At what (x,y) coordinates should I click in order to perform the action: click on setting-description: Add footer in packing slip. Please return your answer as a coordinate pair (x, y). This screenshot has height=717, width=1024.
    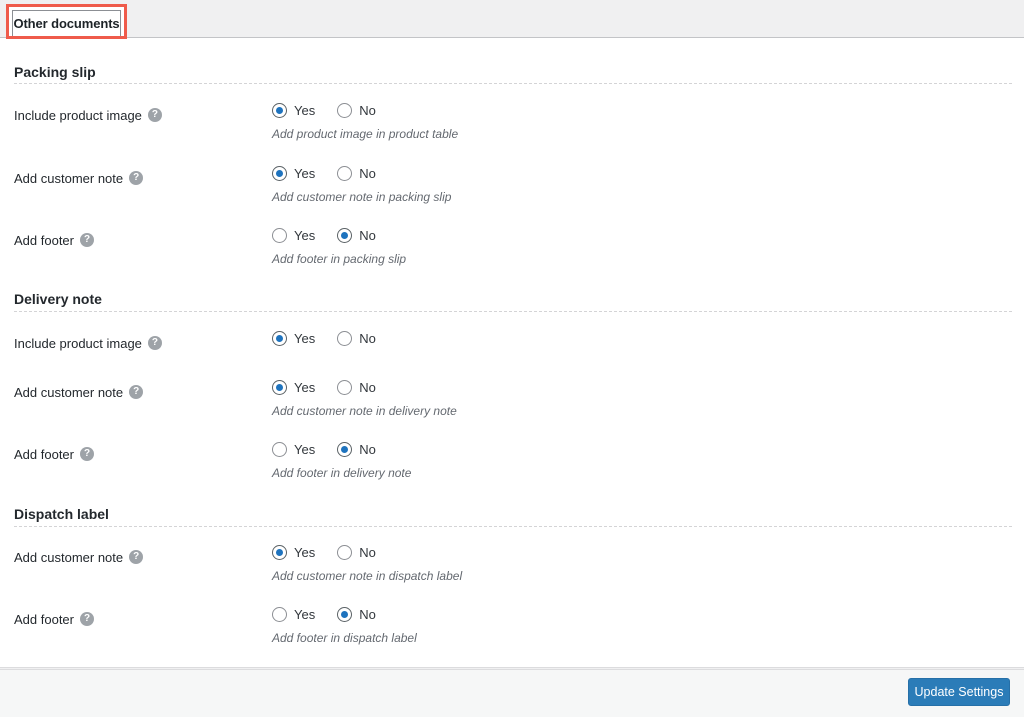
    Looking at the image, I should click on (339, 259).